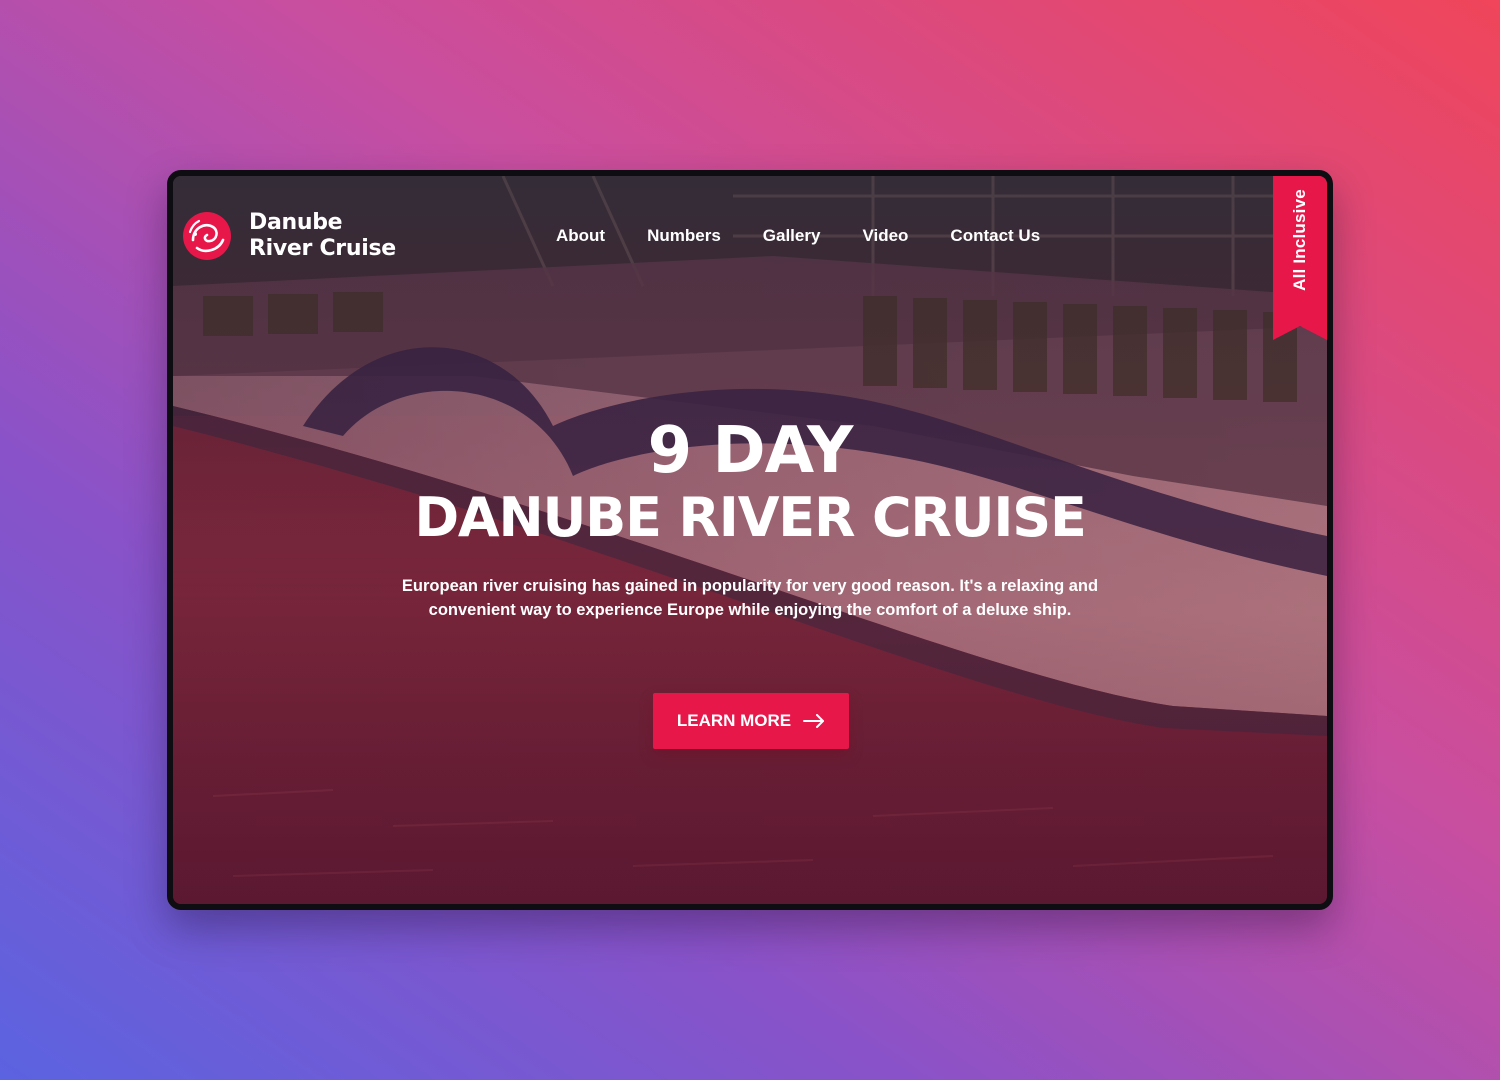  Describe the element at coordinates (580, 236) in the screenshot. I see `nav-item-about: About` at that location.